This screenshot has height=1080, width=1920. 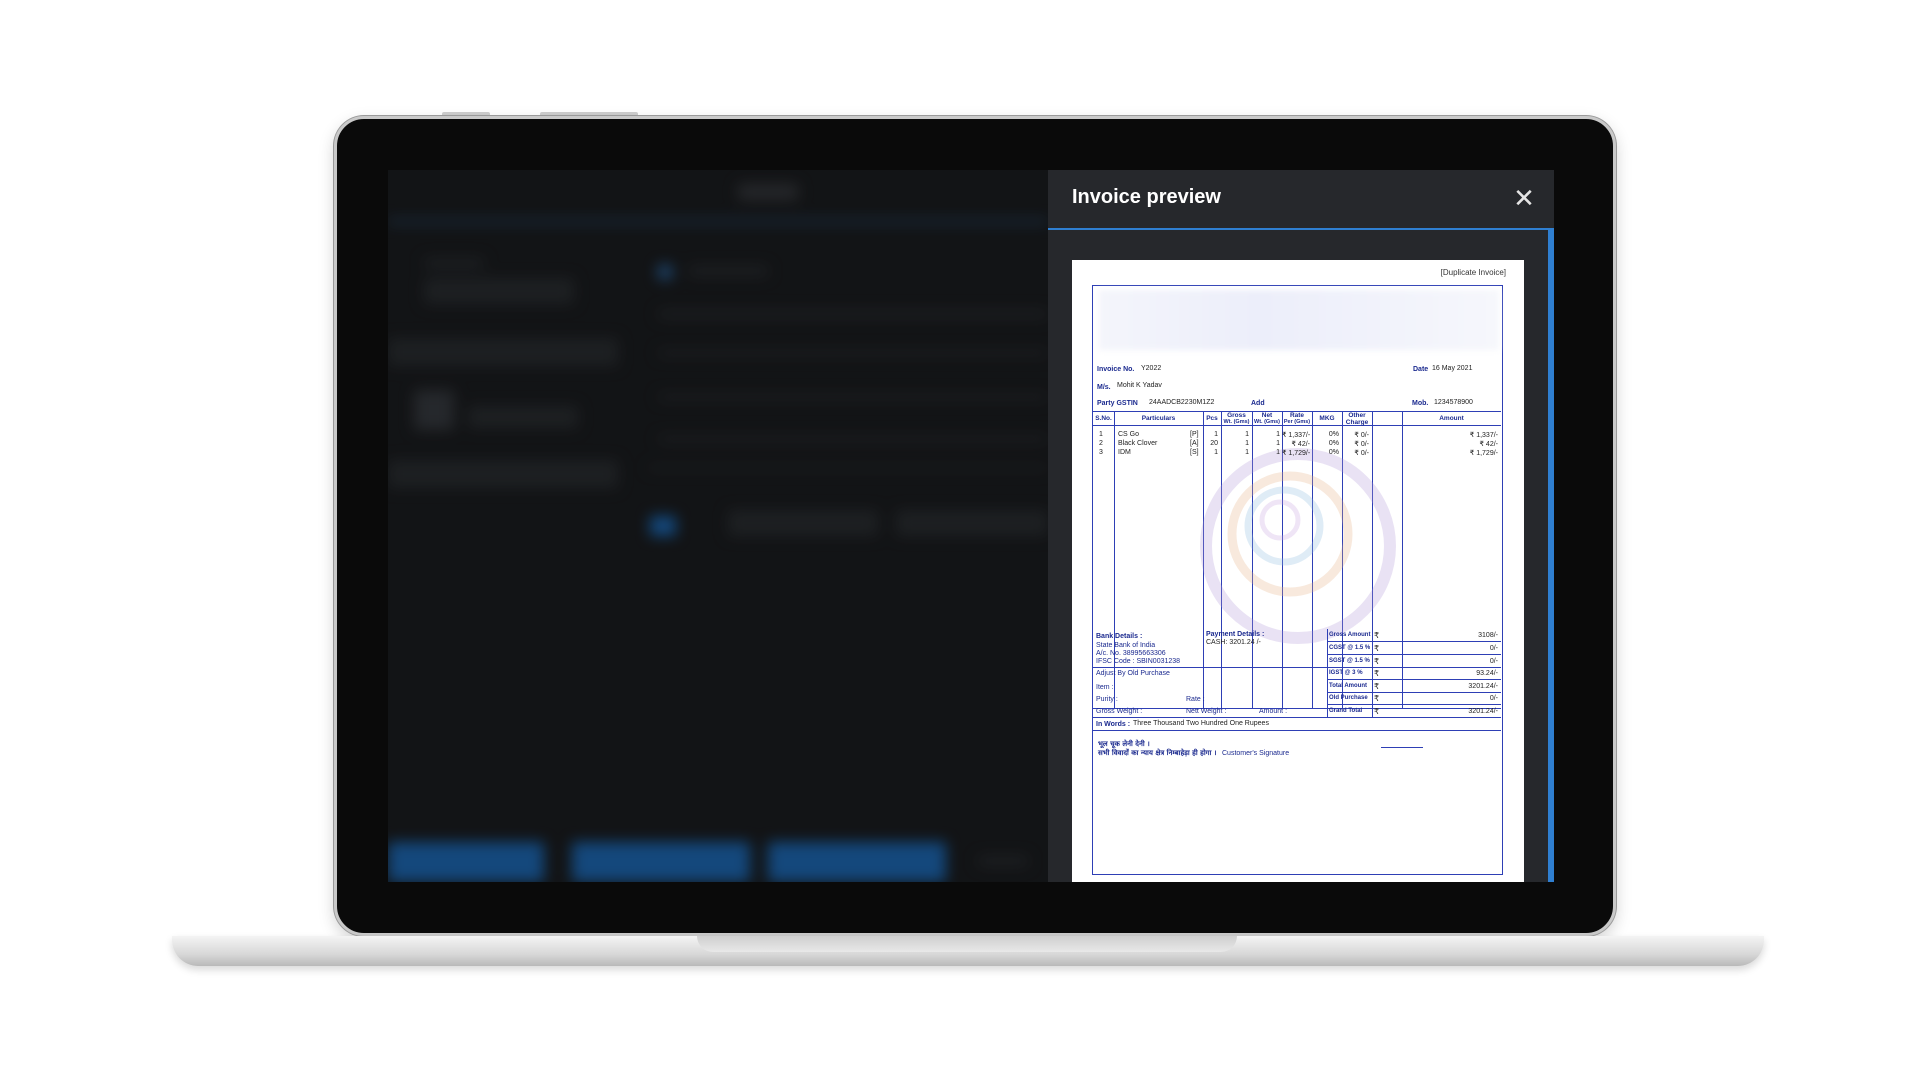 I want to click on col-other: Other Charge, so click(x=1357, y=419).